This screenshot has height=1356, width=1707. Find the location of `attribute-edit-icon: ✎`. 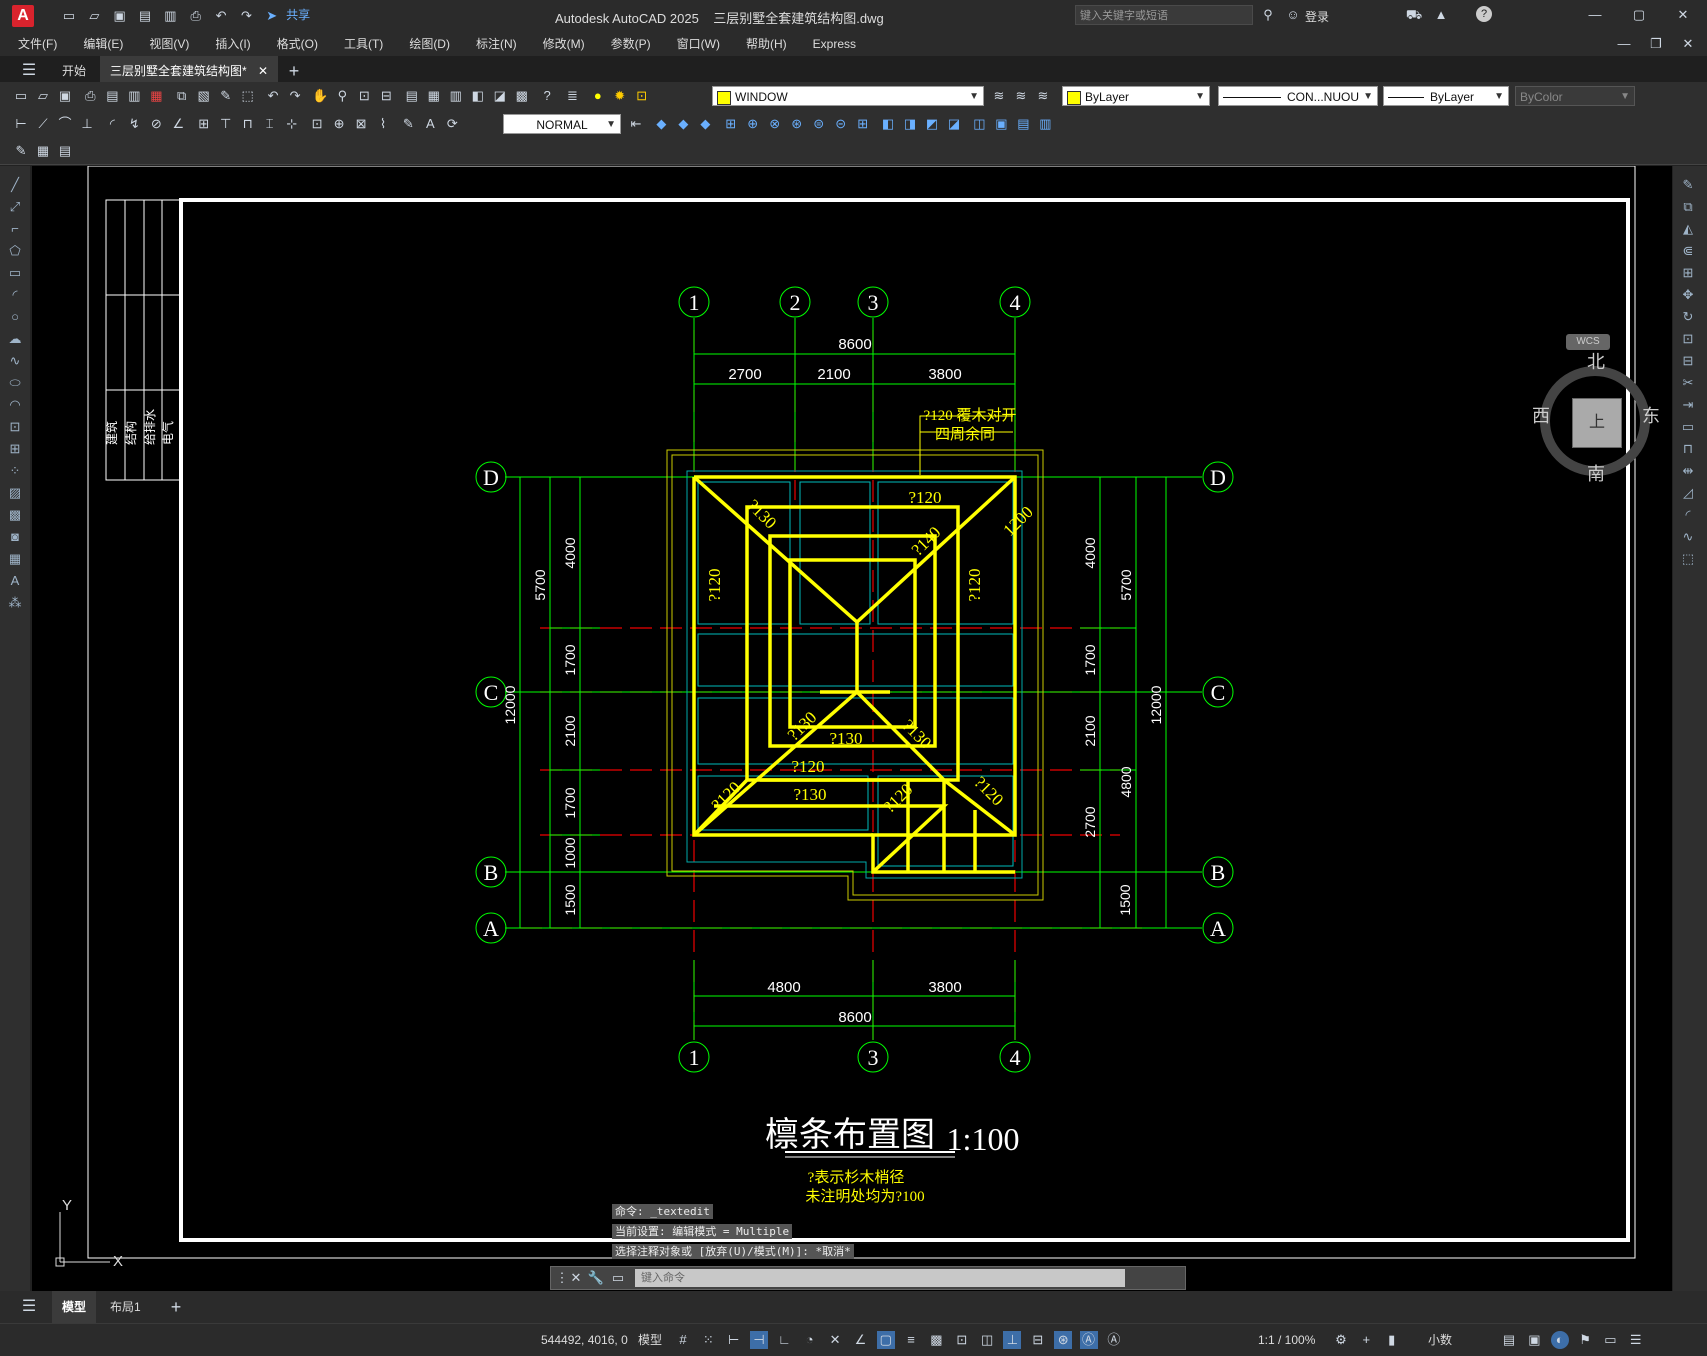

attribute-edit-icon: ✎ is located at coordinates (21, 151).